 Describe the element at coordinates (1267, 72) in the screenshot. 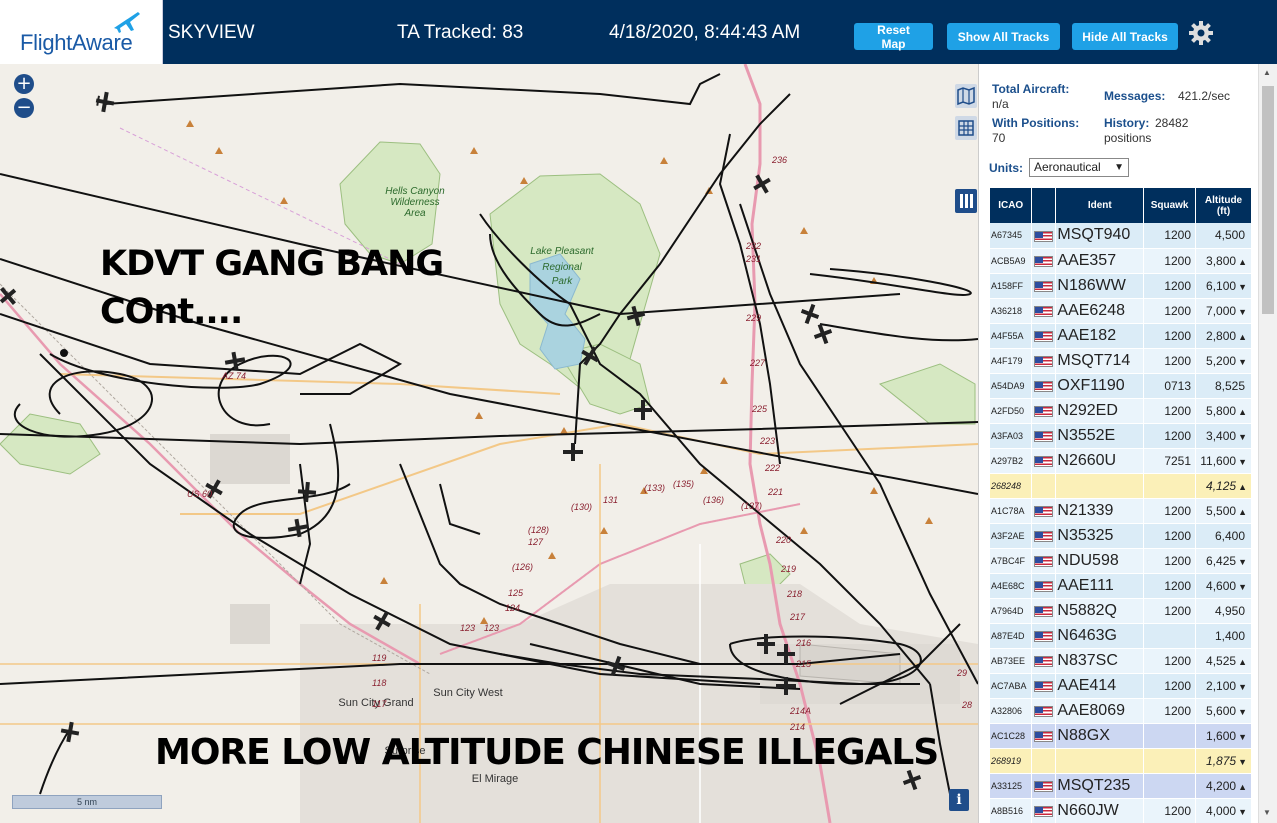

I see `scroll-up-icon: ▲` at that location.